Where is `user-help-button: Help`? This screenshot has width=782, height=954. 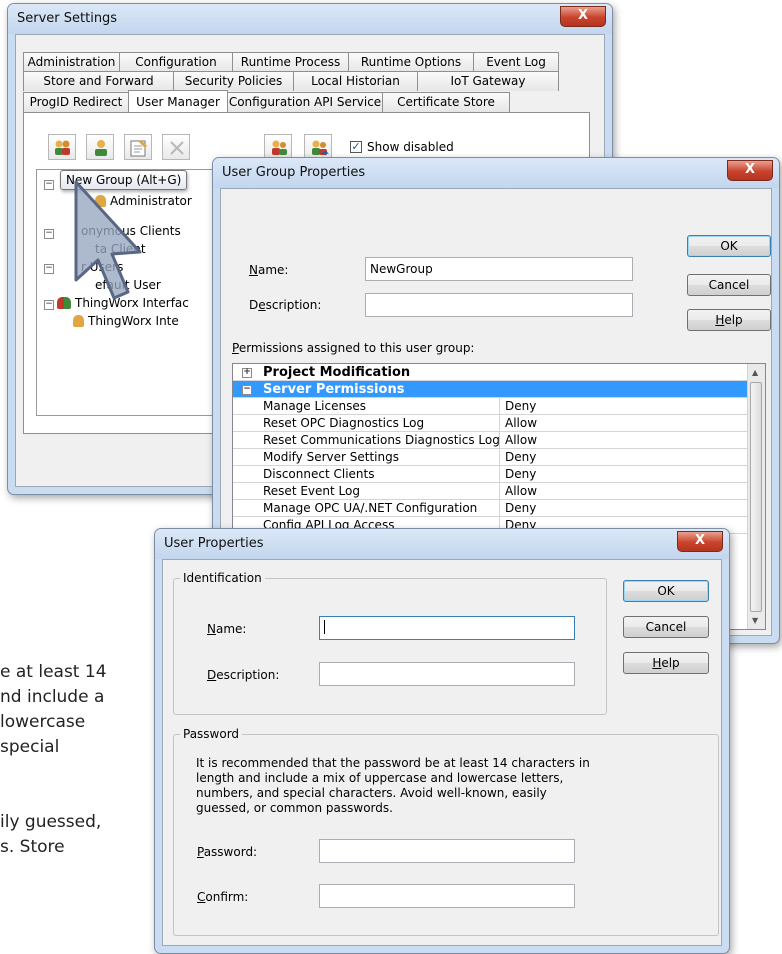
user-help-button: Help is located at coordinates (666, 663).